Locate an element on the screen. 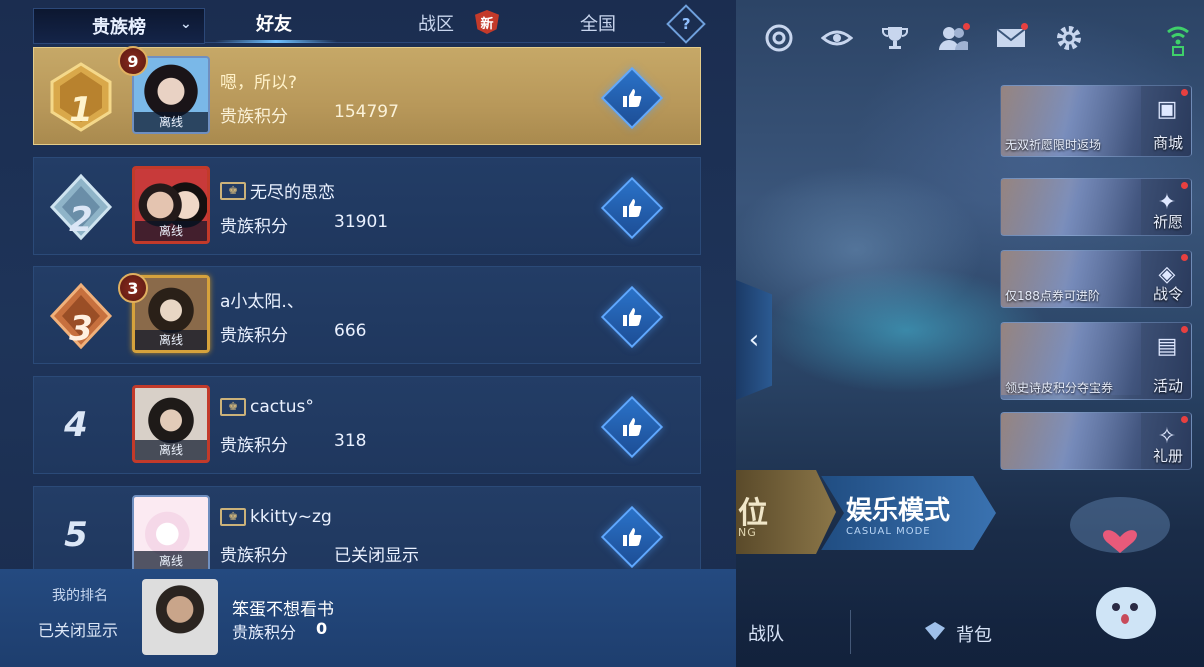 Image resolution: width=1204 pixels, height=667 pixels. top-icon-bar is located at coordinates (924, 38).